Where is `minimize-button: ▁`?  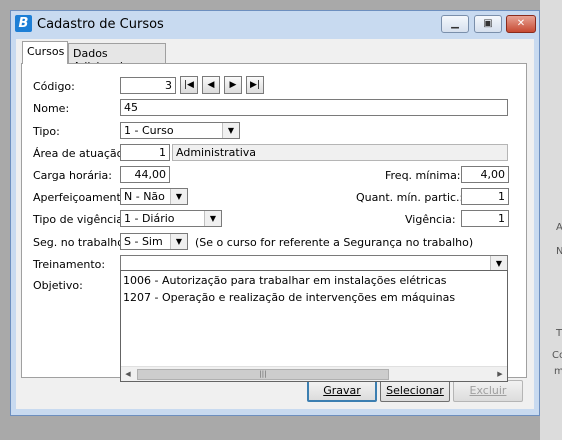 minimize-button: ▁ is located at coordinates (455, 24).